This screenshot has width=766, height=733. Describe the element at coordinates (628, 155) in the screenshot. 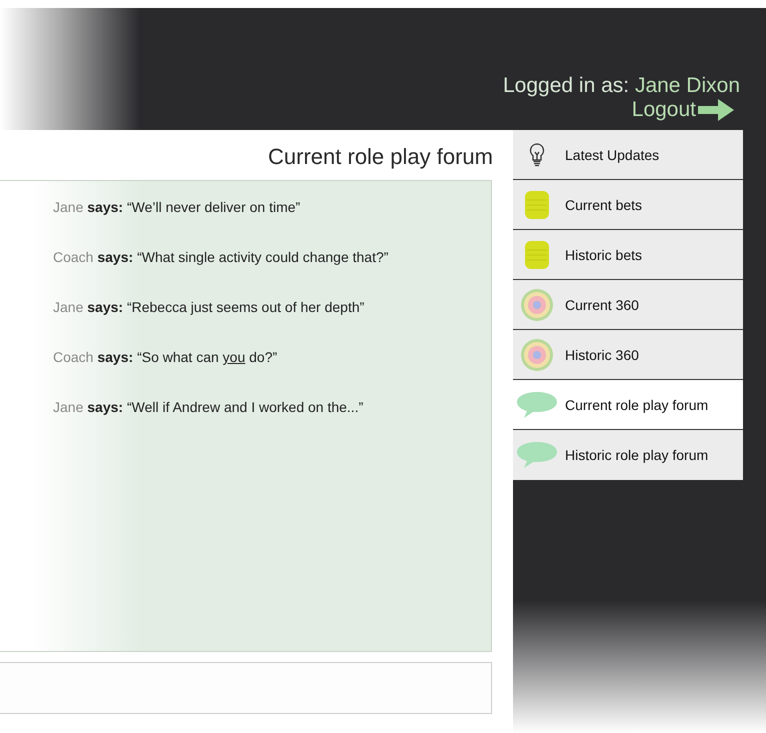

I see `menu-item: Latest Updates` at that location.